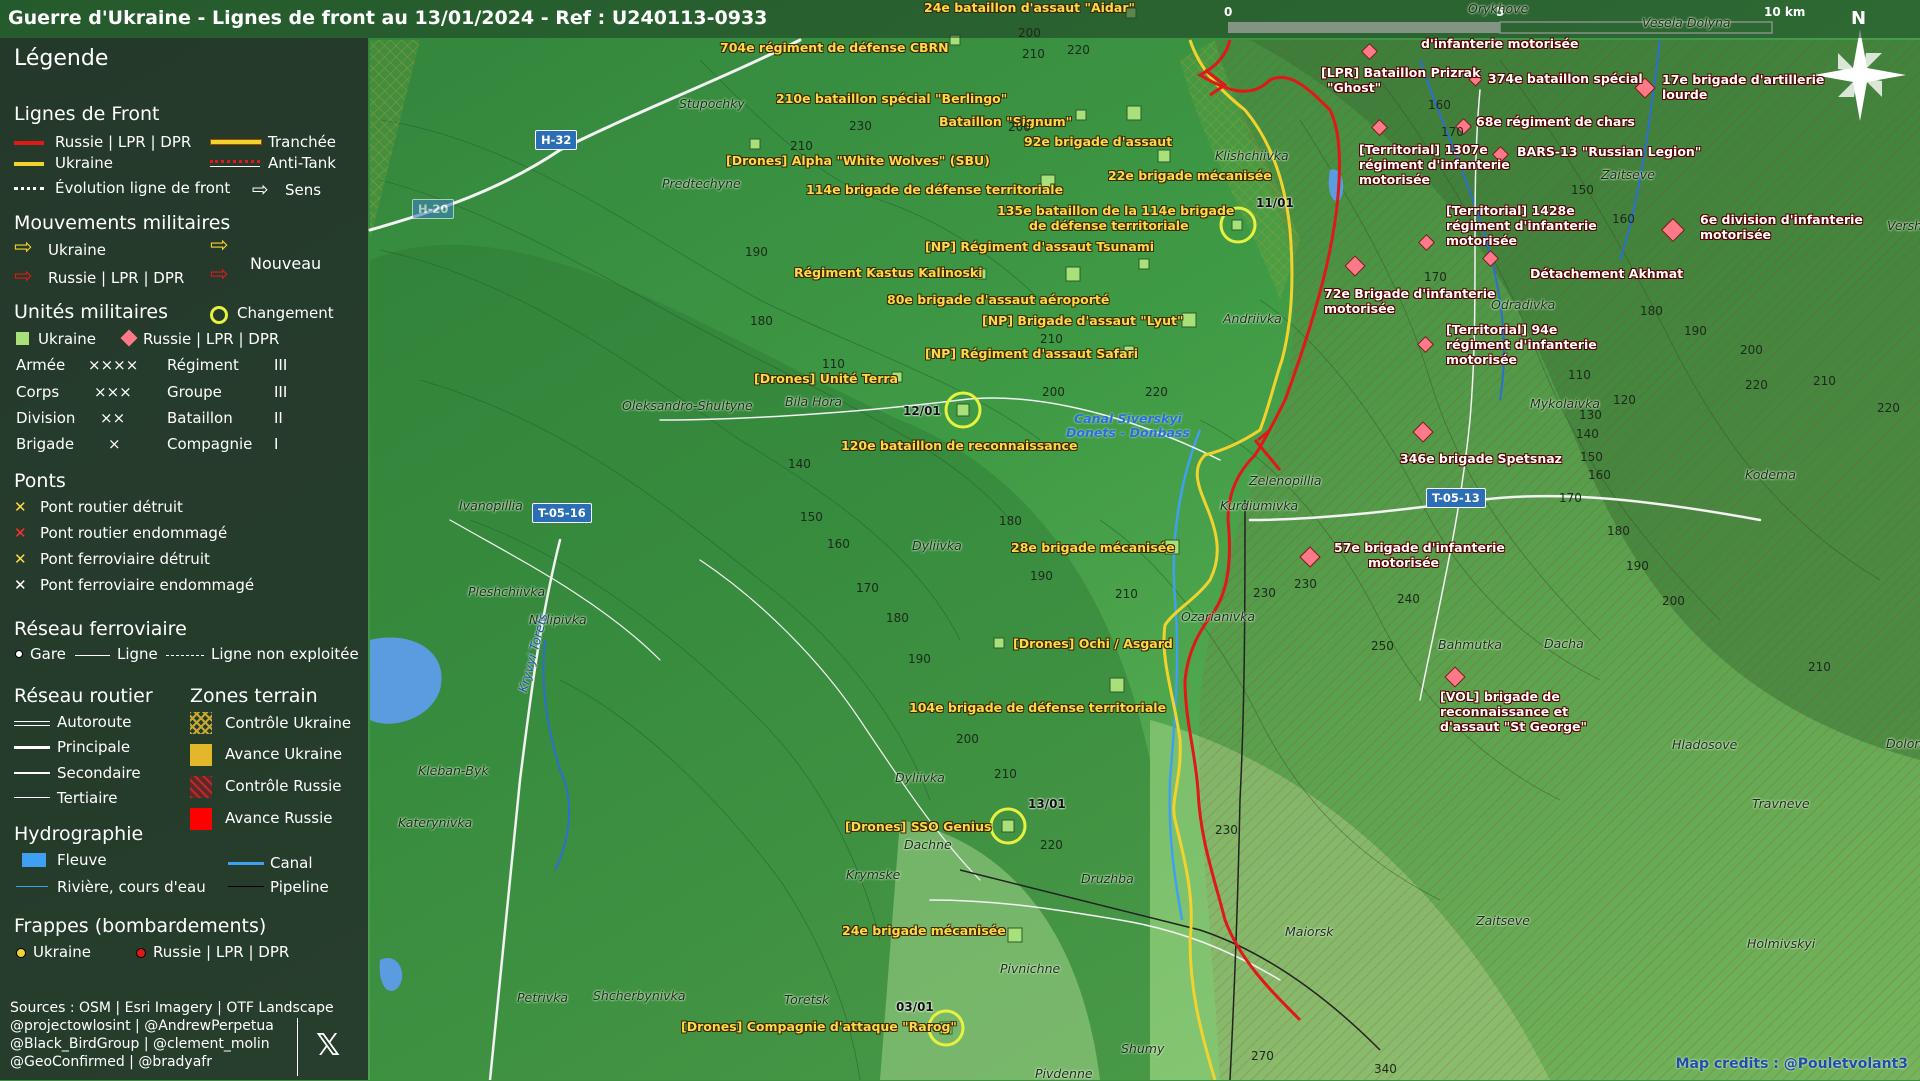  I want to click on strike-russia-label: Russie | LPR | DPR, so click(221, 952).